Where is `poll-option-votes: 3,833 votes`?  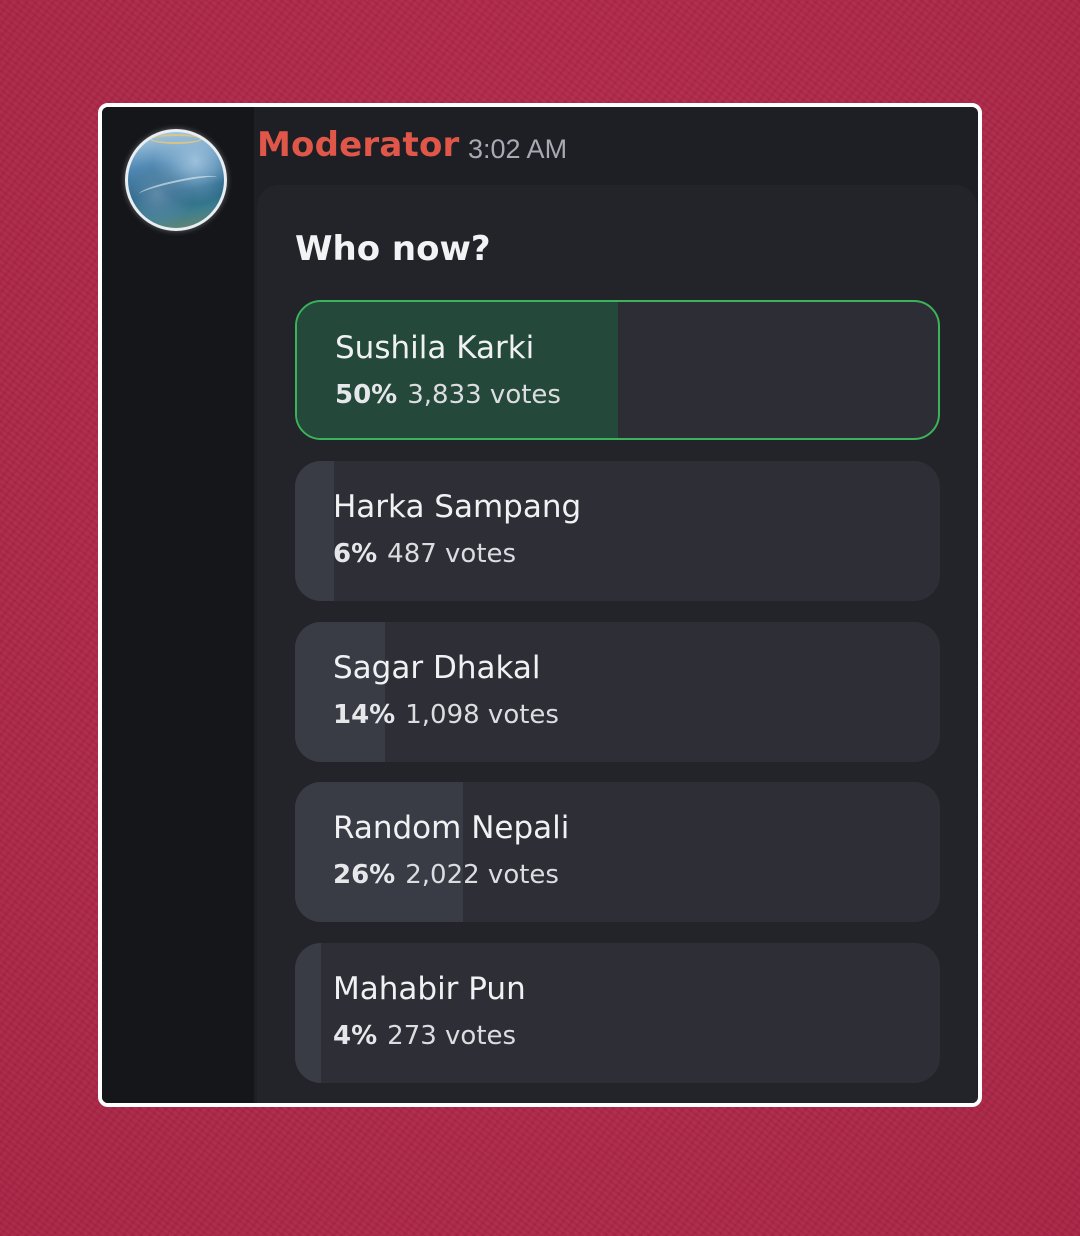 poll-option-votes: 3,833 votes is located at coordinates (484, 395).